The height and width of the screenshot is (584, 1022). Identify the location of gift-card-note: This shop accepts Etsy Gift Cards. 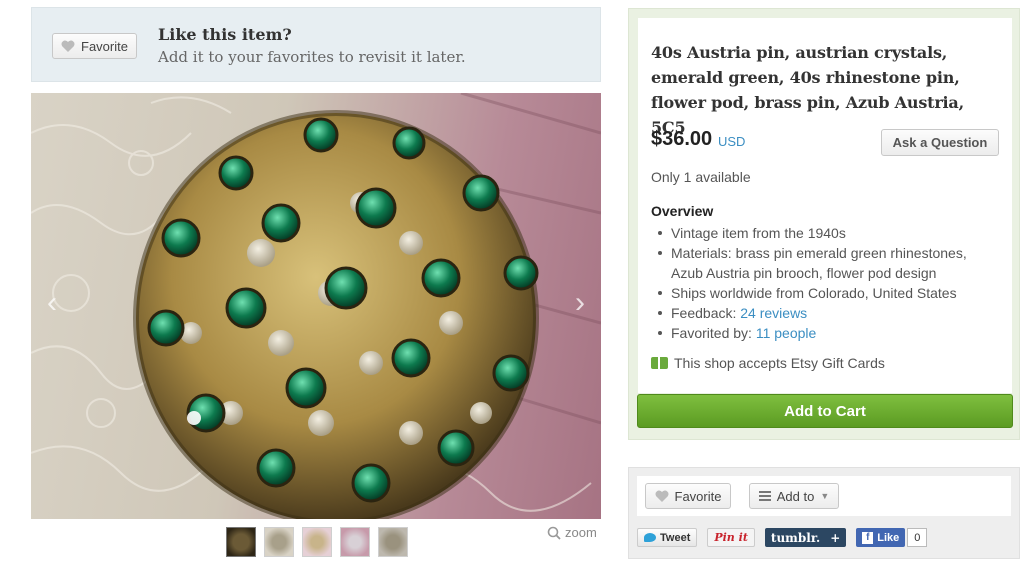
(768, 363).